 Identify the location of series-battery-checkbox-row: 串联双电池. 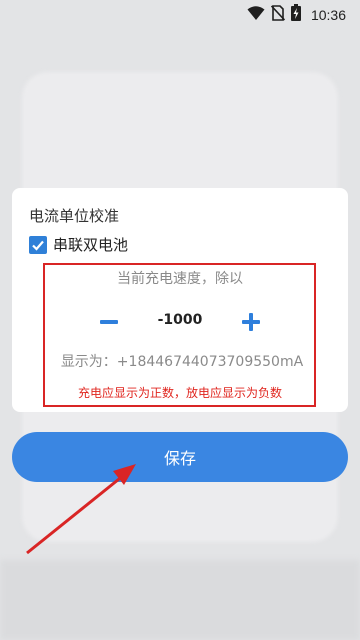
(78, 244).